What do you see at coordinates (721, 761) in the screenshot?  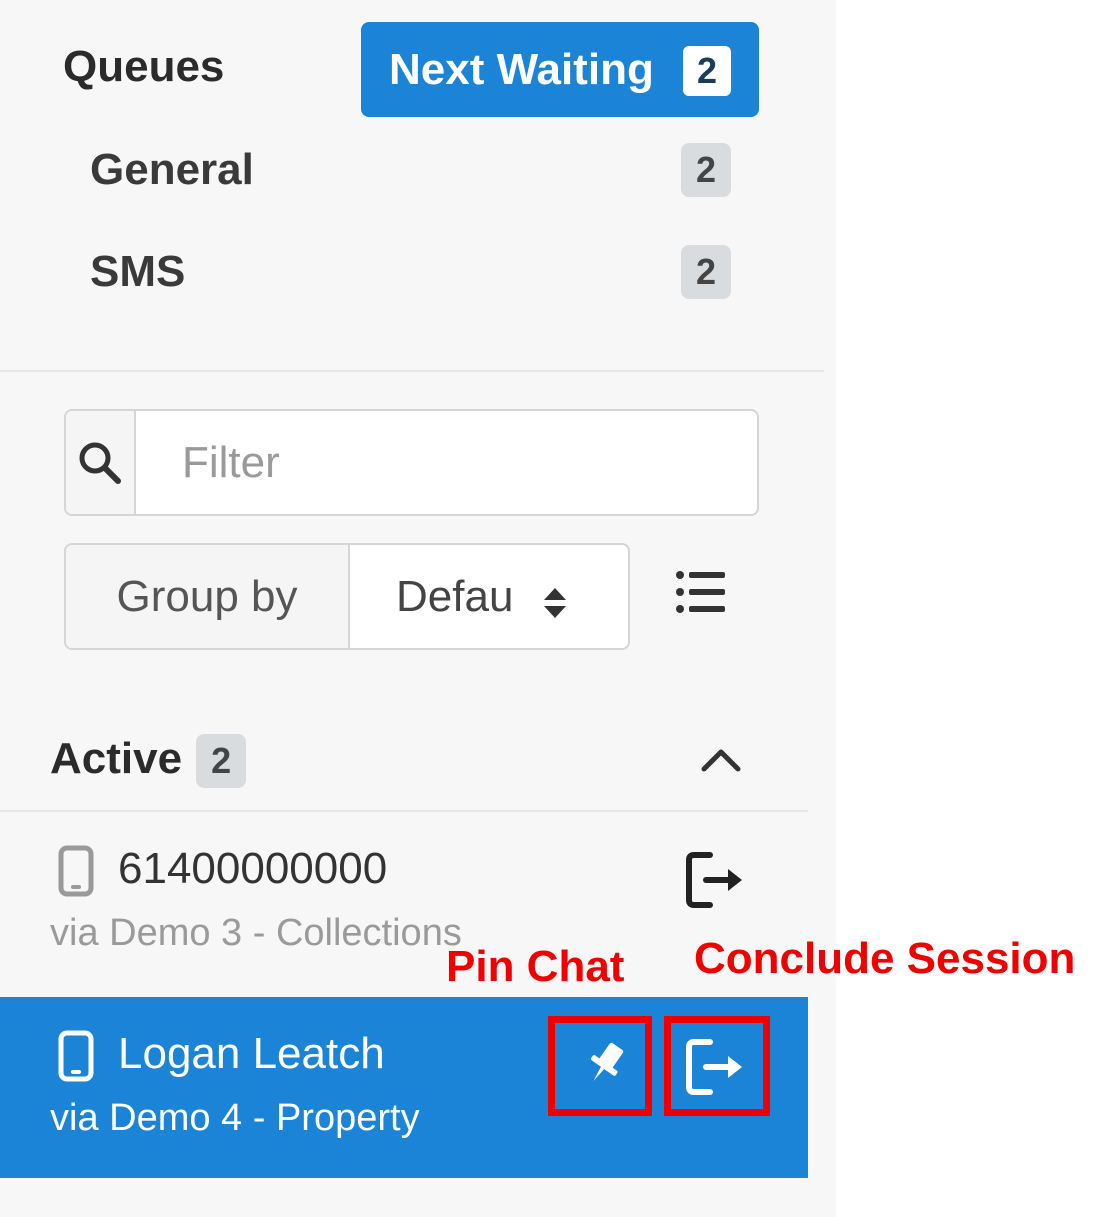 I see `chevron-up-icon` at bounding box center [721, 761].